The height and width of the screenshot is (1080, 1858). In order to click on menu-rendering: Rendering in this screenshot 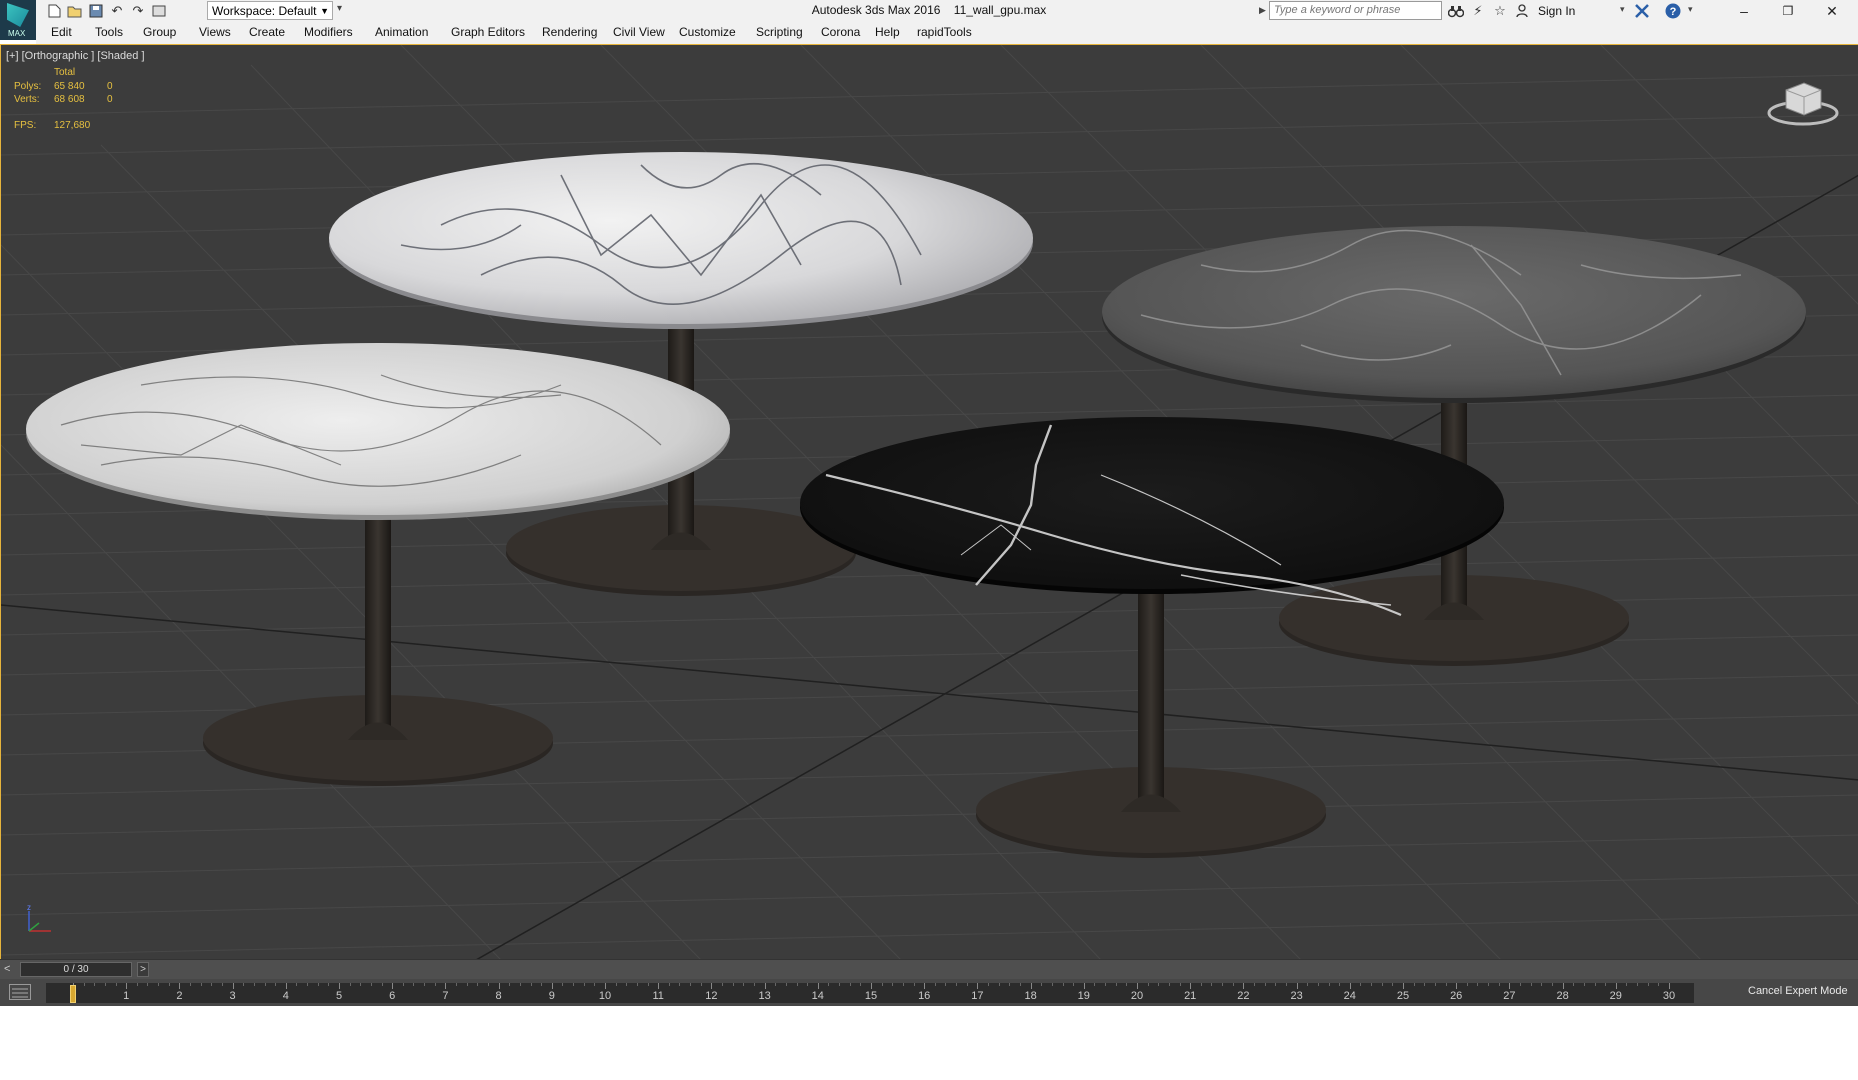, I will do `click(569, 32)`.